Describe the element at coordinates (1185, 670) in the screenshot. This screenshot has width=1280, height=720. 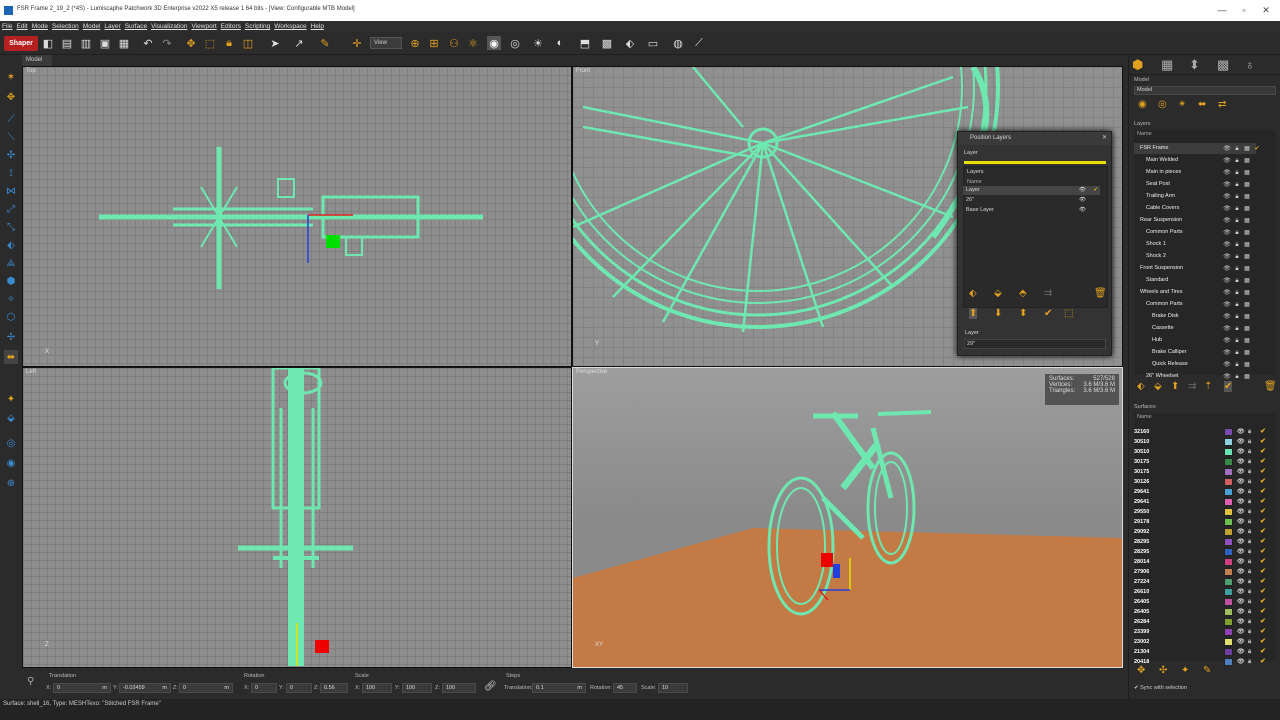
I see `surface-pivot-icon: ✦` at that location.